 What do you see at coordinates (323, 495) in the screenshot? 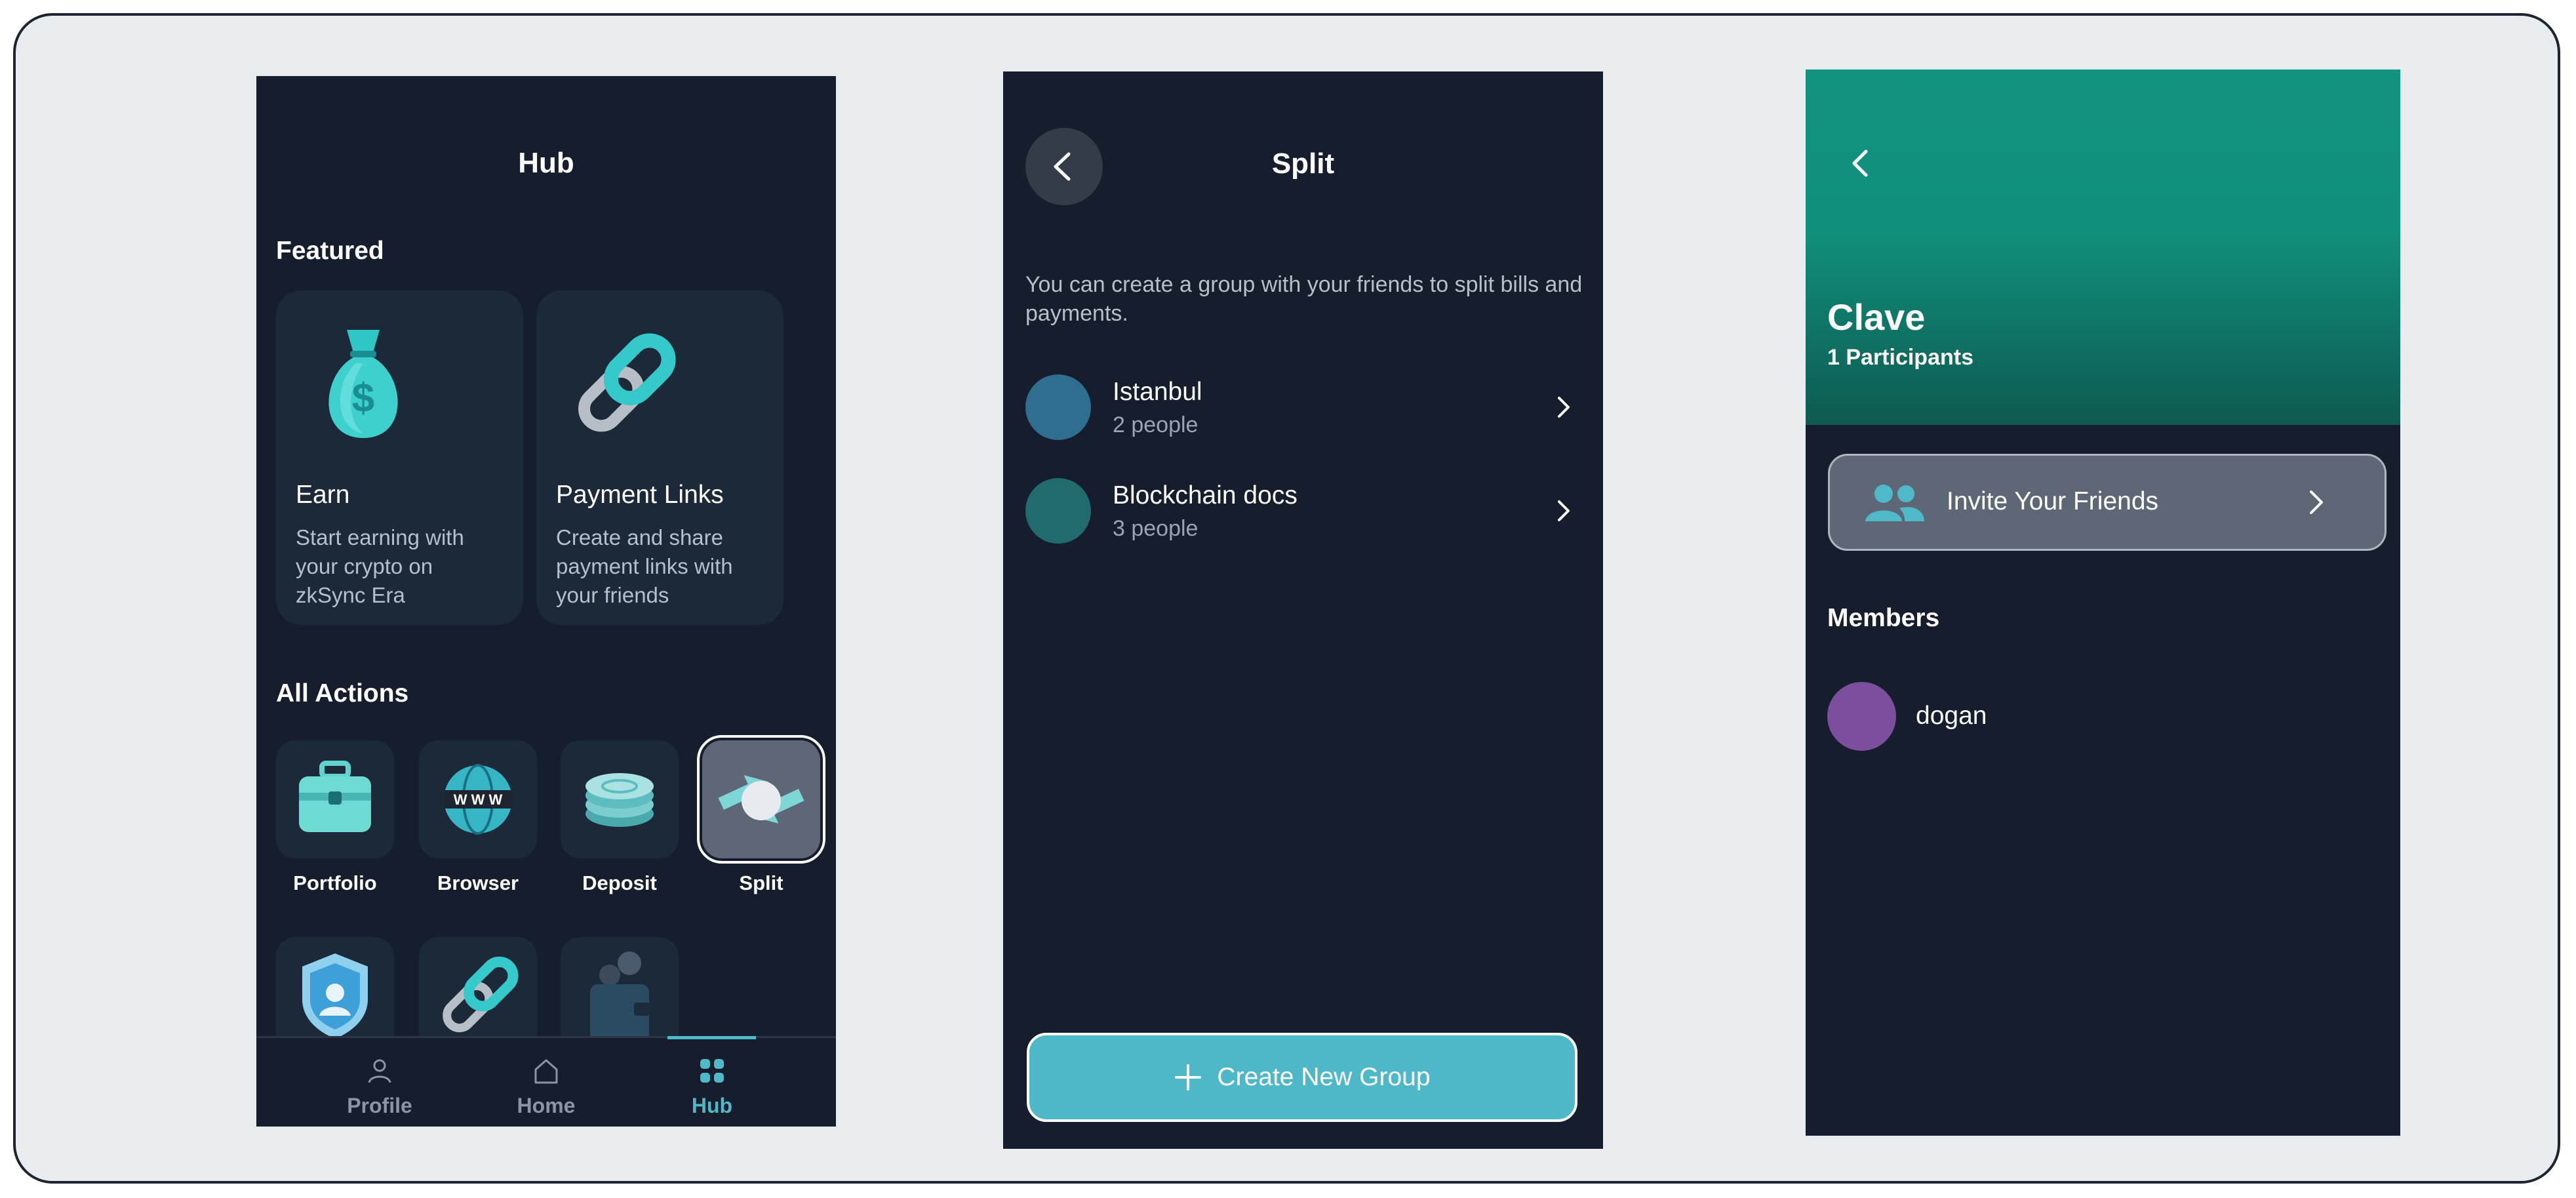
I see `earn-title: Earn` at bounding box center [323, 495].